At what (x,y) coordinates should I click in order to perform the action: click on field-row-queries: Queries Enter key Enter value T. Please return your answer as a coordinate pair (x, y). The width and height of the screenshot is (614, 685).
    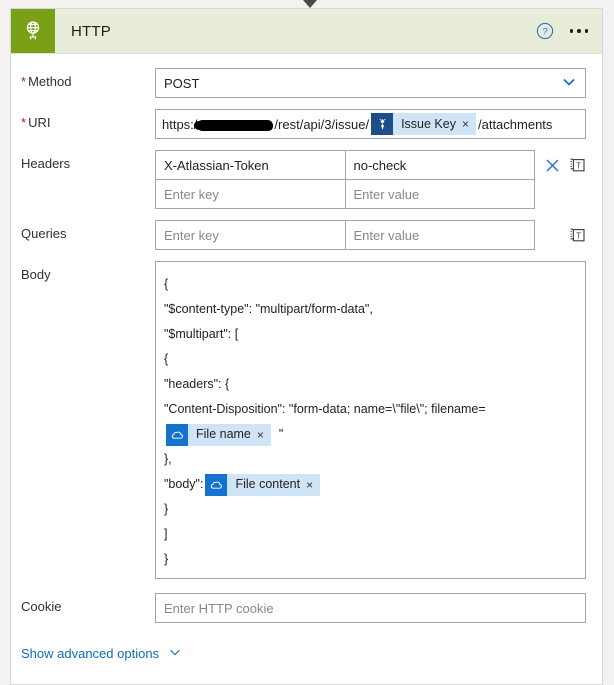
    Looking at the image, I should click on (306, 235).